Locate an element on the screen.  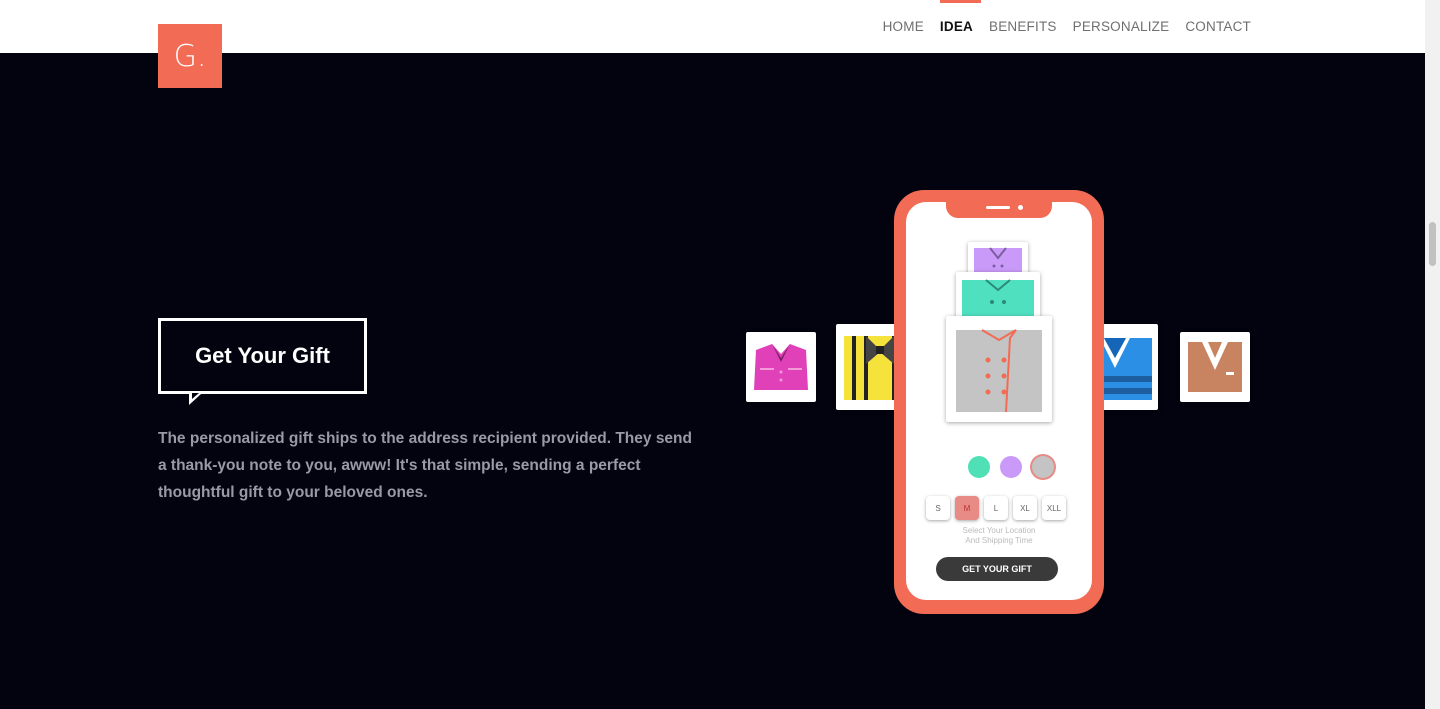
main-nav: HOME IDEA BENEFITS PERSONALIZE CONTACT is located at coordinates (1067, 26).